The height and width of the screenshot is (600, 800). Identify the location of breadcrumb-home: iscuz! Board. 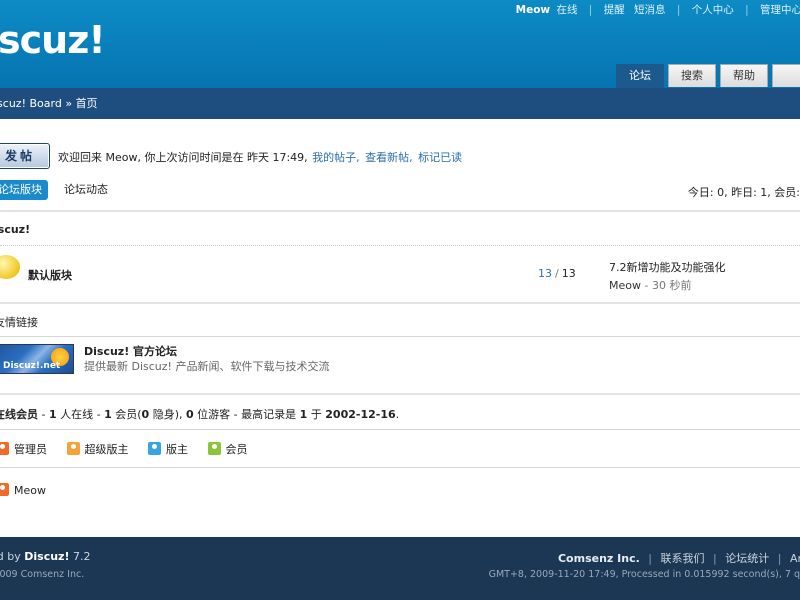
(31, 103).